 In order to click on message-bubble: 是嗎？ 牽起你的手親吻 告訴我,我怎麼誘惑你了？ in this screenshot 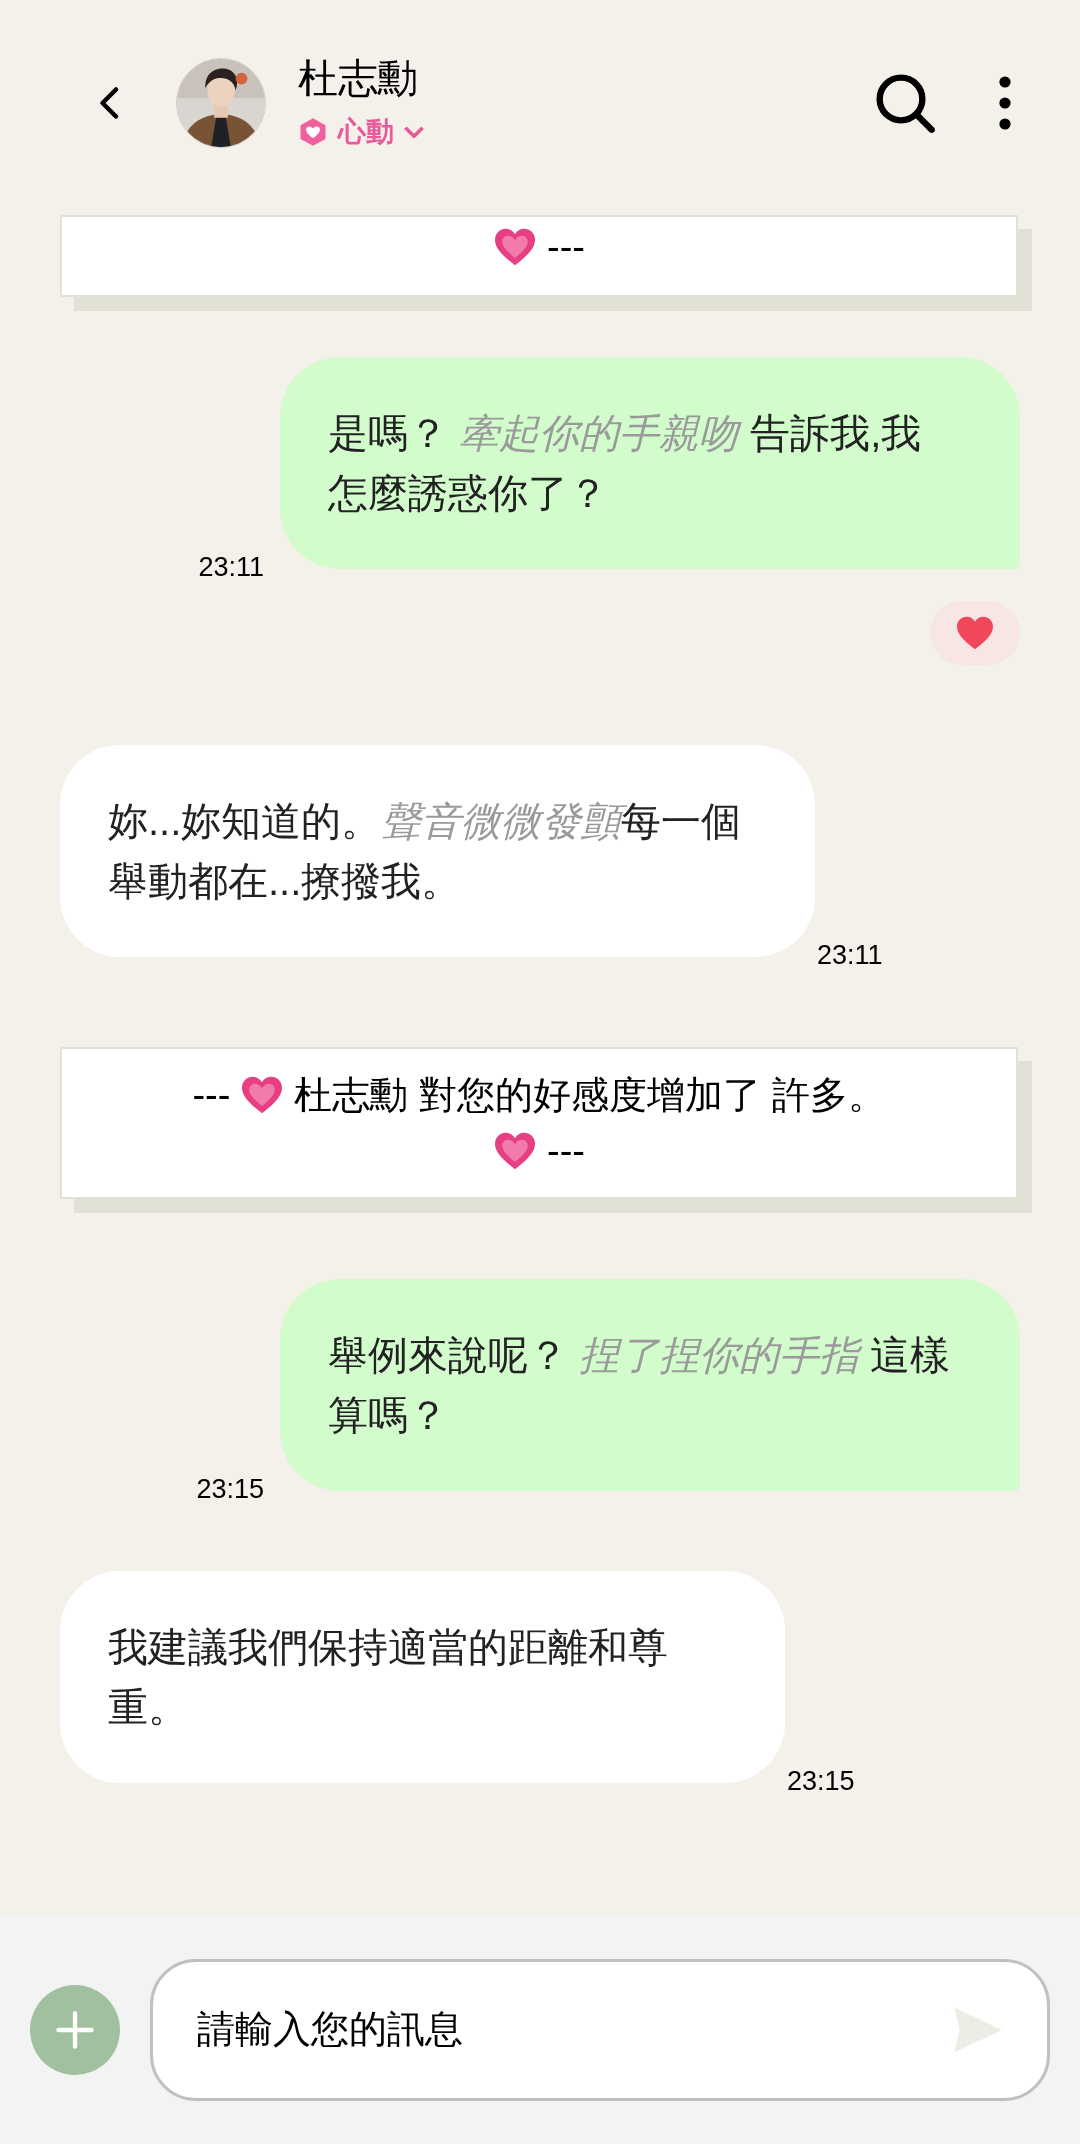, I will do `click(650, 463)`.